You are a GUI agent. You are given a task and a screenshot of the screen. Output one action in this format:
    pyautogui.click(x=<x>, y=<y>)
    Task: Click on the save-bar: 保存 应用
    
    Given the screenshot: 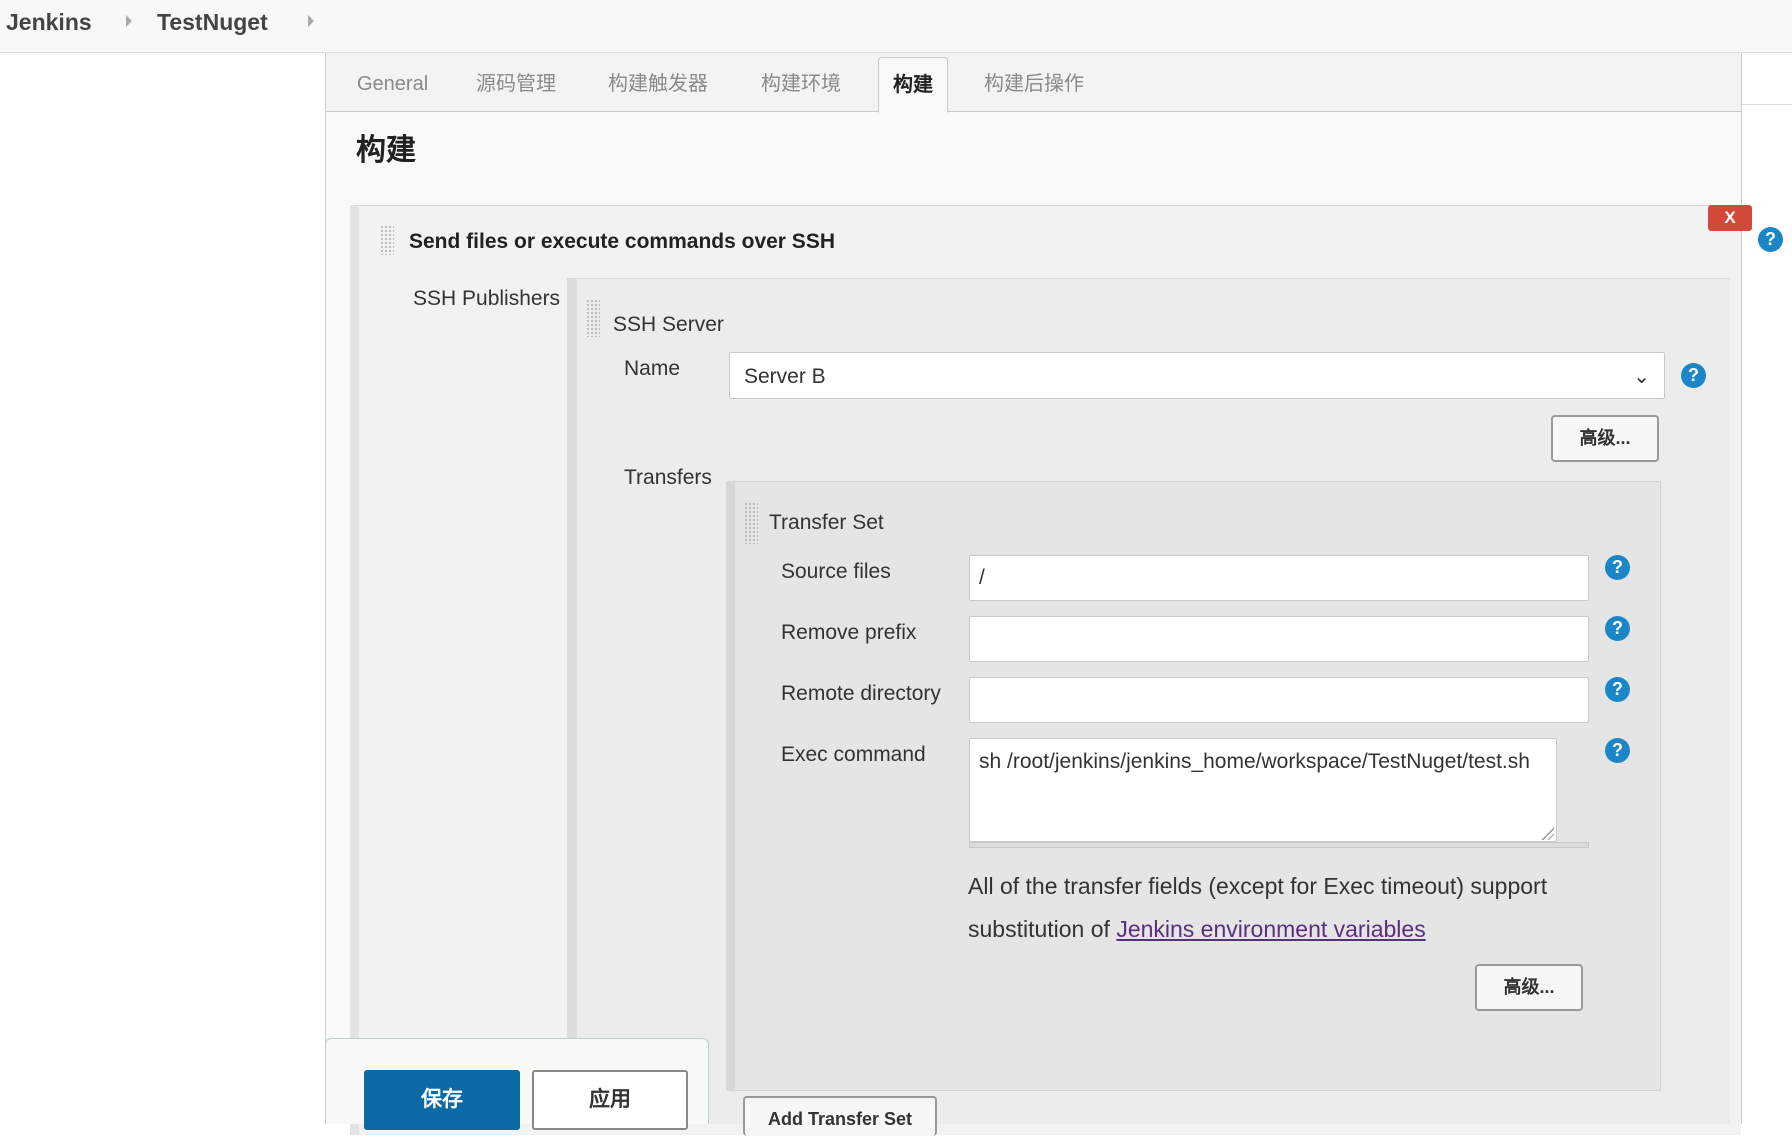 What is the action you would take?
    pyautogui.click(x=517, y=1084)
    